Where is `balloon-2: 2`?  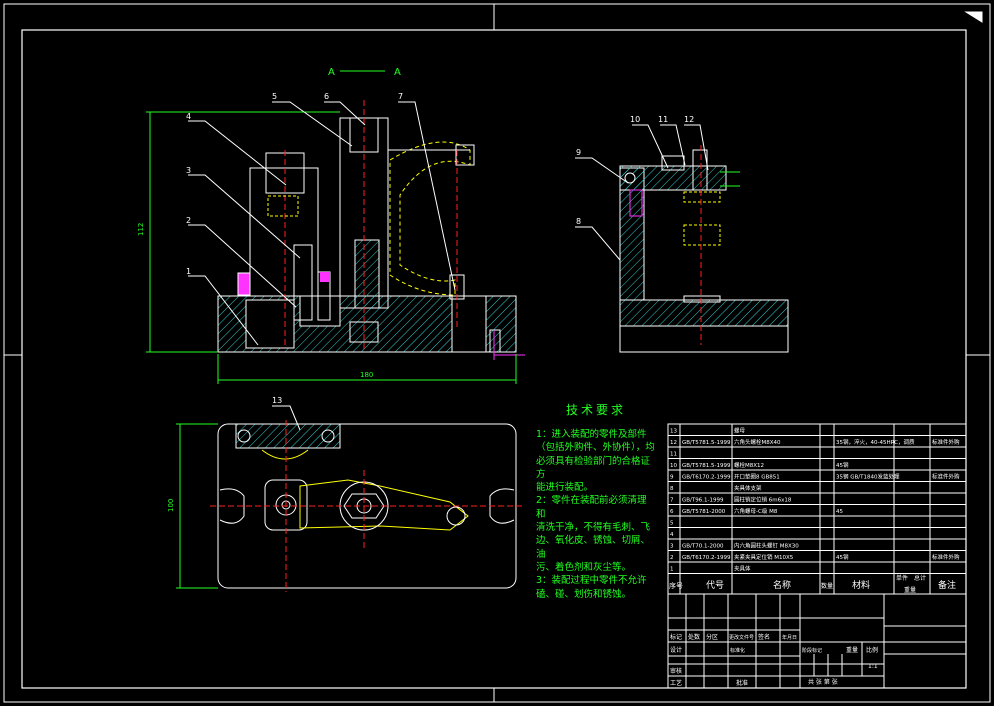
balloon-2: 2 is located at coordinates (188, 220).